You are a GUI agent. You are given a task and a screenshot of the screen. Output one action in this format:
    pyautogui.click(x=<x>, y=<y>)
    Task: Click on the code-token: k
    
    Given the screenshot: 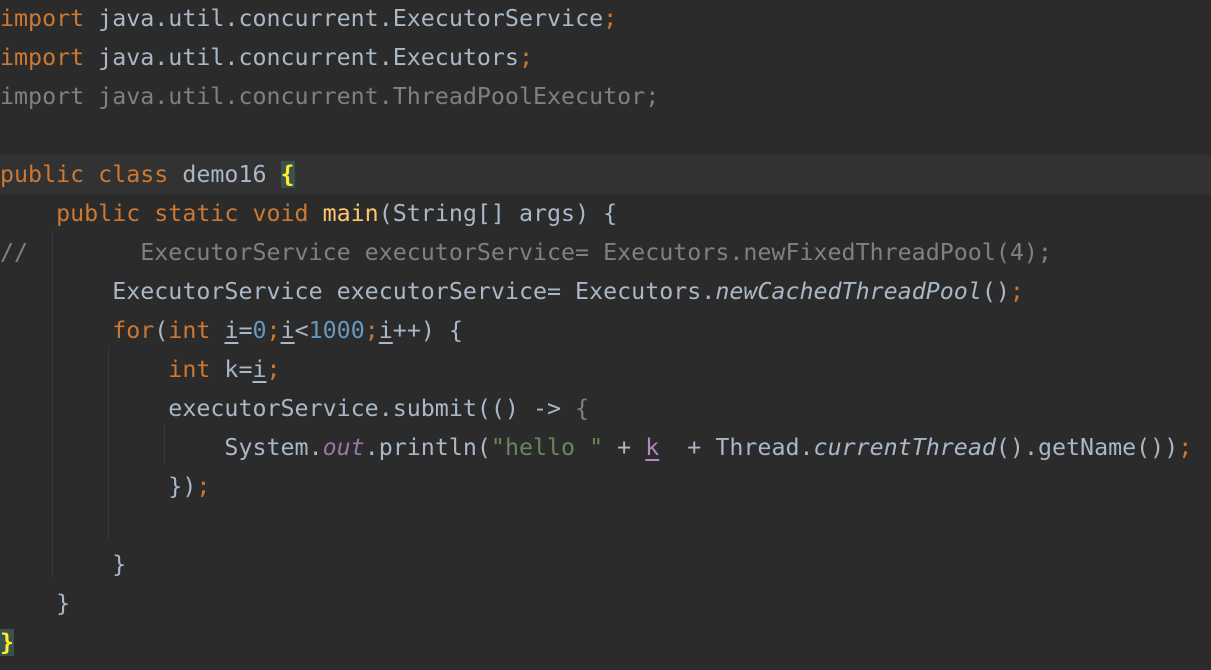 What is the action you would take?
    pyautogui.click(x=652, y=447)
    